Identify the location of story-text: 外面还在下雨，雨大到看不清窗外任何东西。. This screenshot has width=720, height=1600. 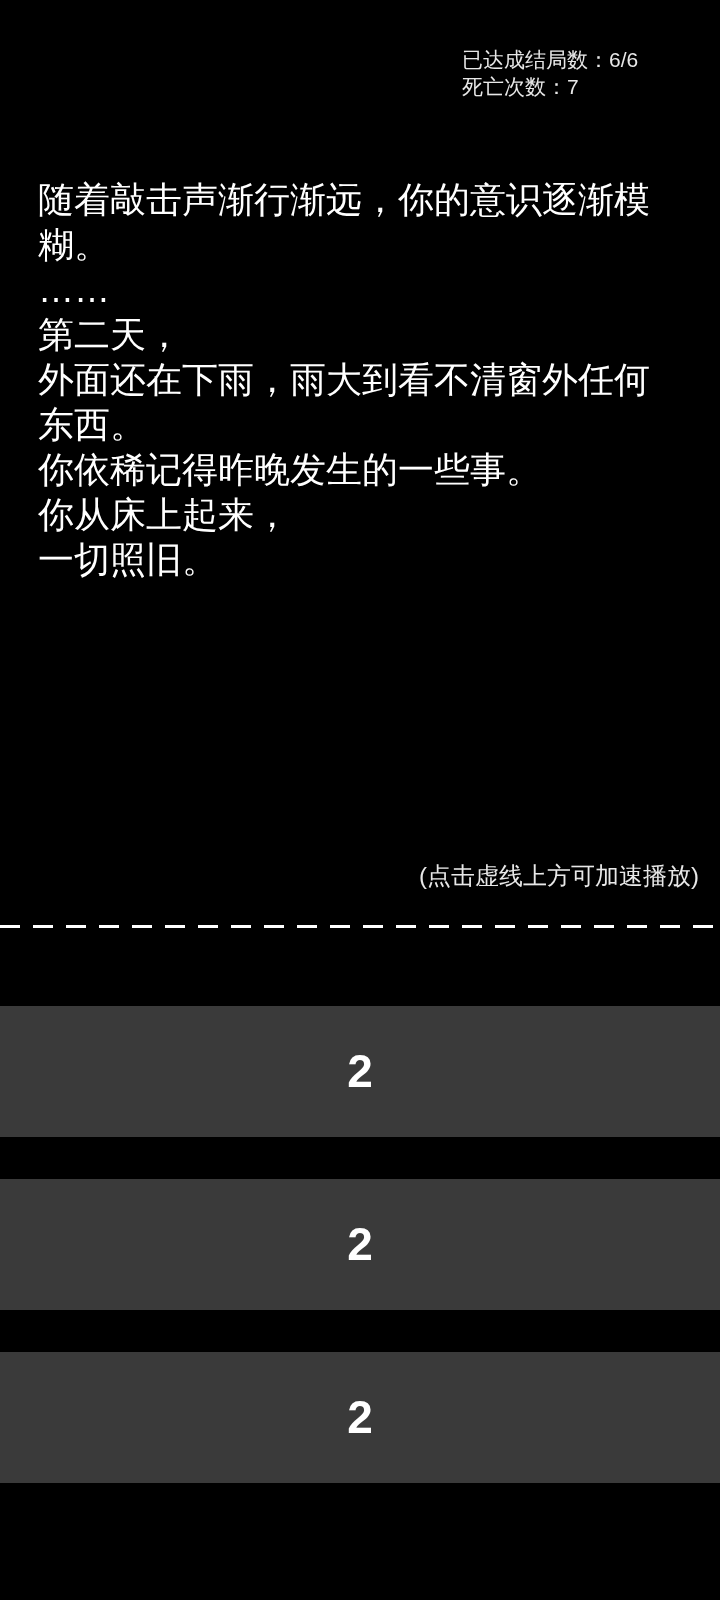
(344, 402).